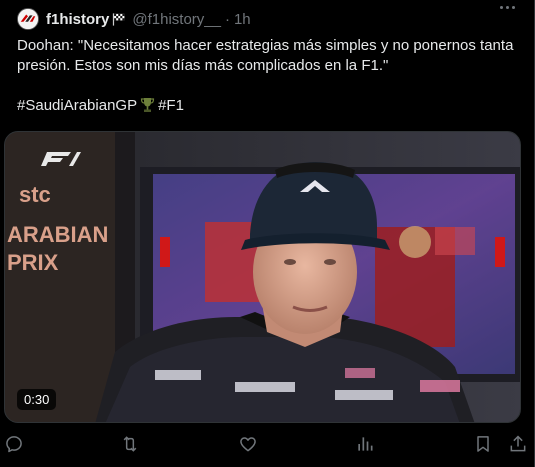 The height and width of the screenshot is (467, 535). I want to click on author-display-name: f1history, so click(77, 19).